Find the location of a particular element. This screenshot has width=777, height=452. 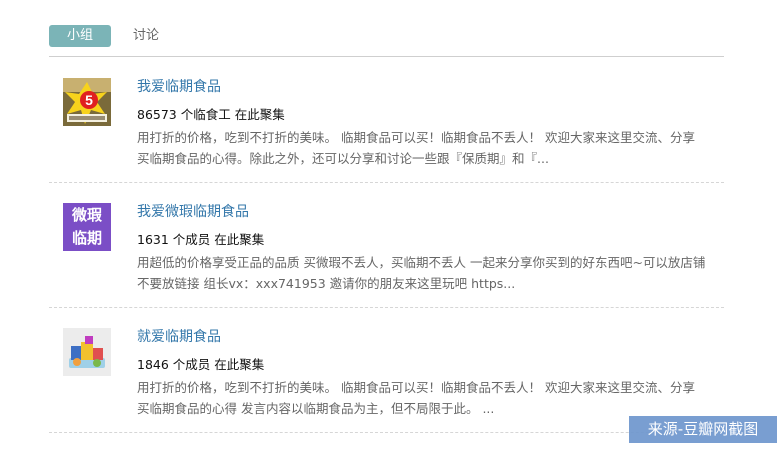

group-avatar-image is located at coordinates (87, 352).